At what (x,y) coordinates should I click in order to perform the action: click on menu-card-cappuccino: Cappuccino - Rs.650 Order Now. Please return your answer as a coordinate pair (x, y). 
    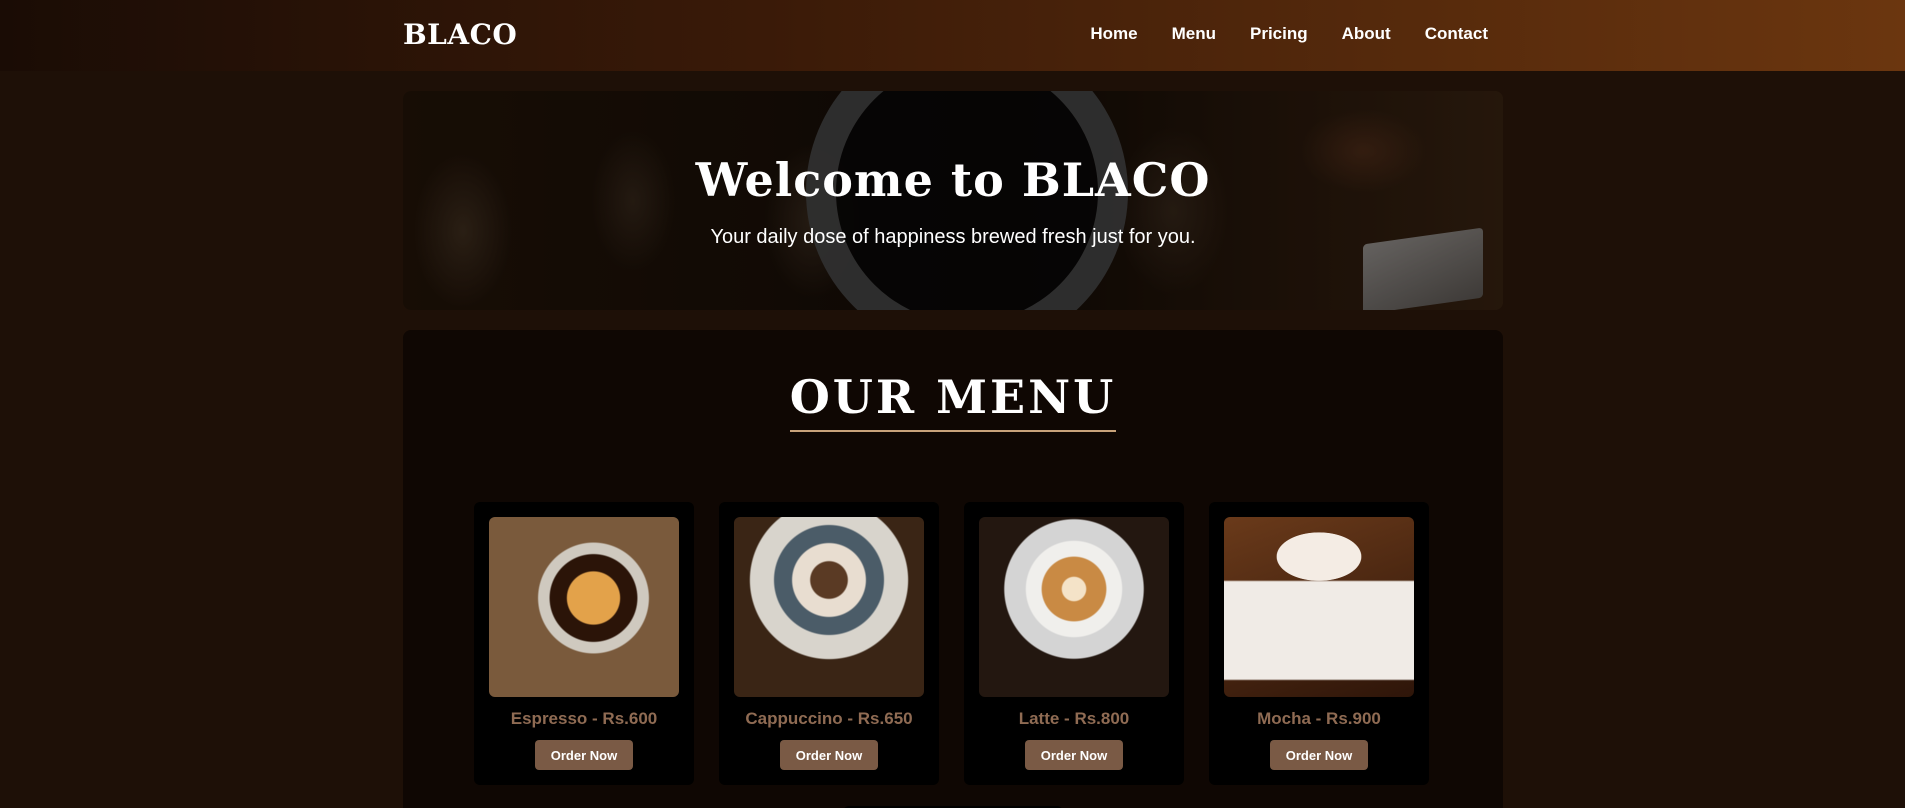
    Looking at the image, I should click on (829, 643).